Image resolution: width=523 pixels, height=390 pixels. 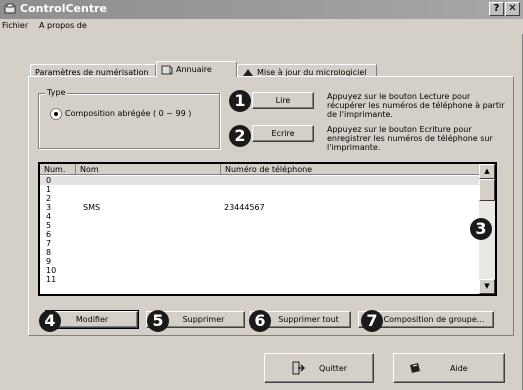 What do you see at coordinates (240, 136) in the screenshot?
I see `callout-2: 2` at bounding box center [240, 136].